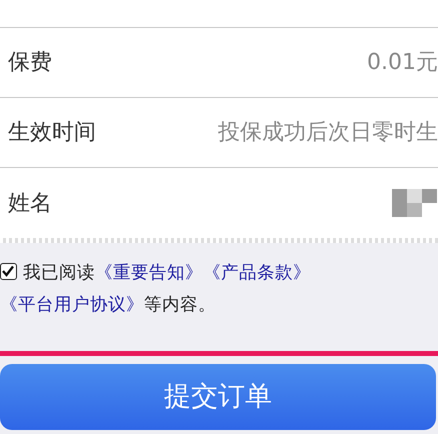  Describe the element at coordinates (156, 289) in the screenshot. I see `agreement-text: 我已阅读《重要告知》《产品条款》 《平台用户协议》等内容。` at that location.